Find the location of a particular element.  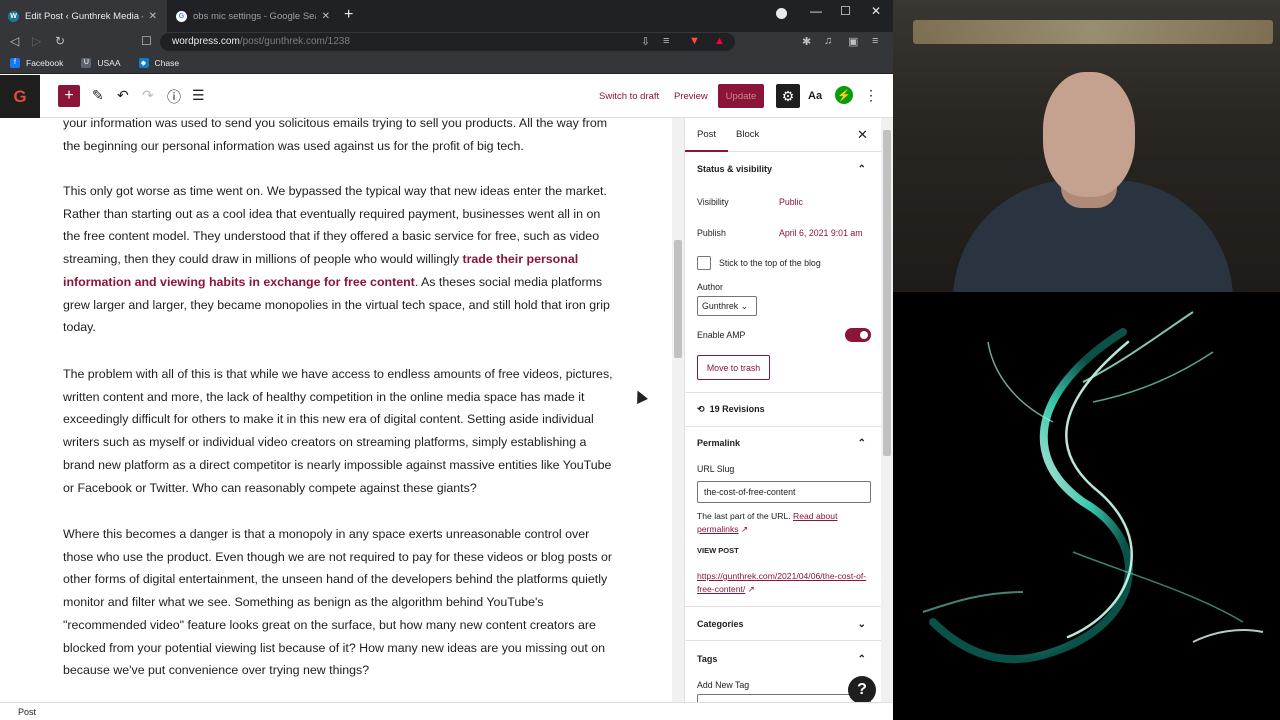

tab-block: Block is located at coordinates (747, 134).